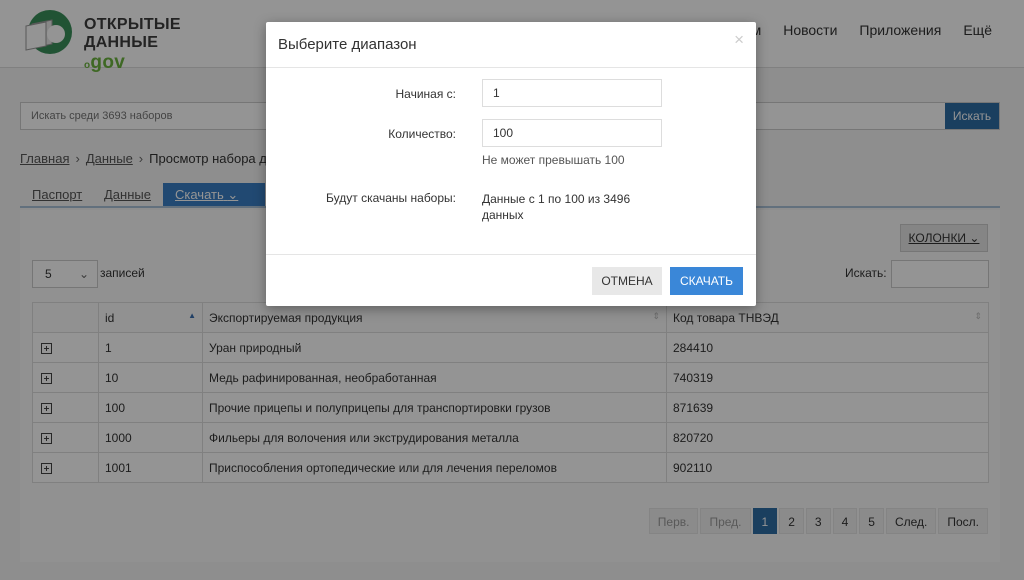 The width and height of the screenshot is (1024, 580). I want to click on download-button: СКАЧАТЬ, so click(706, 281).